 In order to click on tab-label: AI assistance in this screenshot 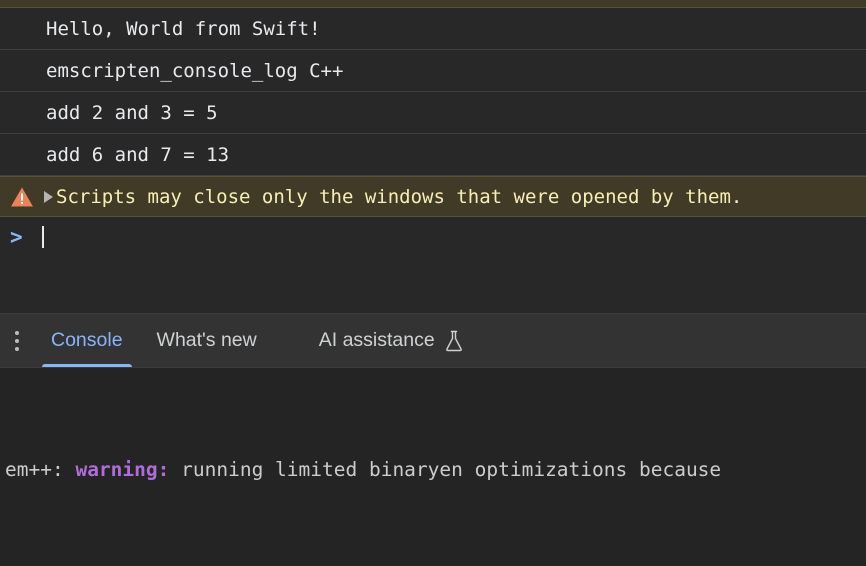, I will do `click(376, 340)`.